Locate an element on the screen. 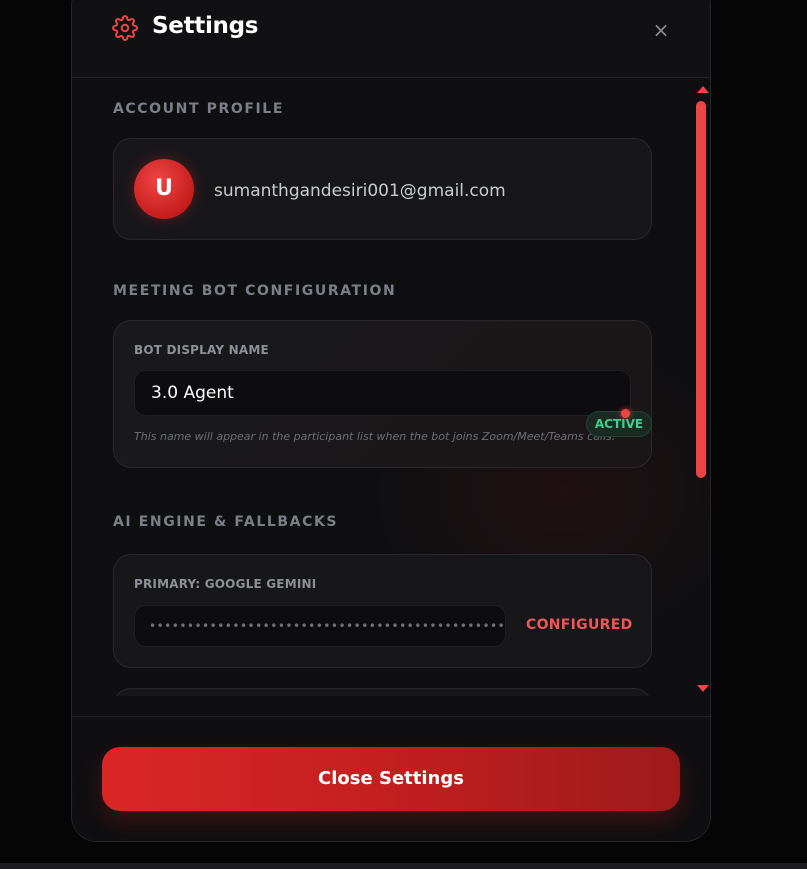 This screenshot has height=869, width=807. modal-title: Settings is located at coordinates (205, 26).